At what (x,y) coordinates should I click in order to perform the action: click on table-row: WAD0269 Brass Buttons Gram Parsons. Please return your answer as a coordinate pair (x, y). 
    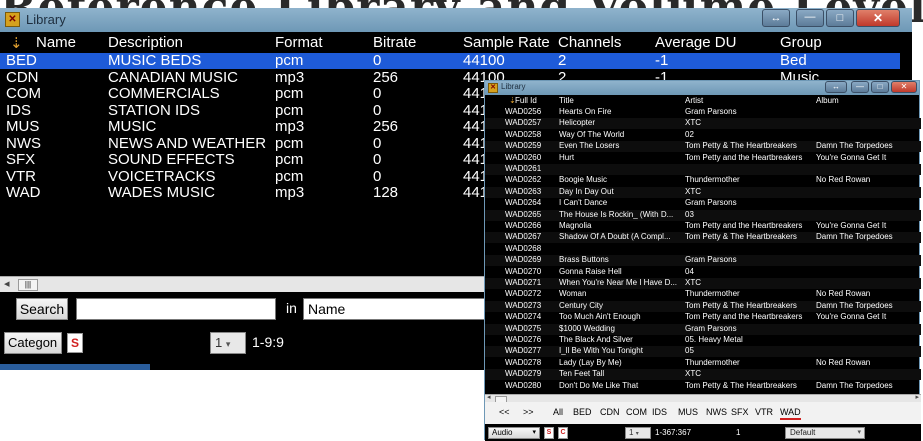
    Looking at the image, I should click on (703, 261).